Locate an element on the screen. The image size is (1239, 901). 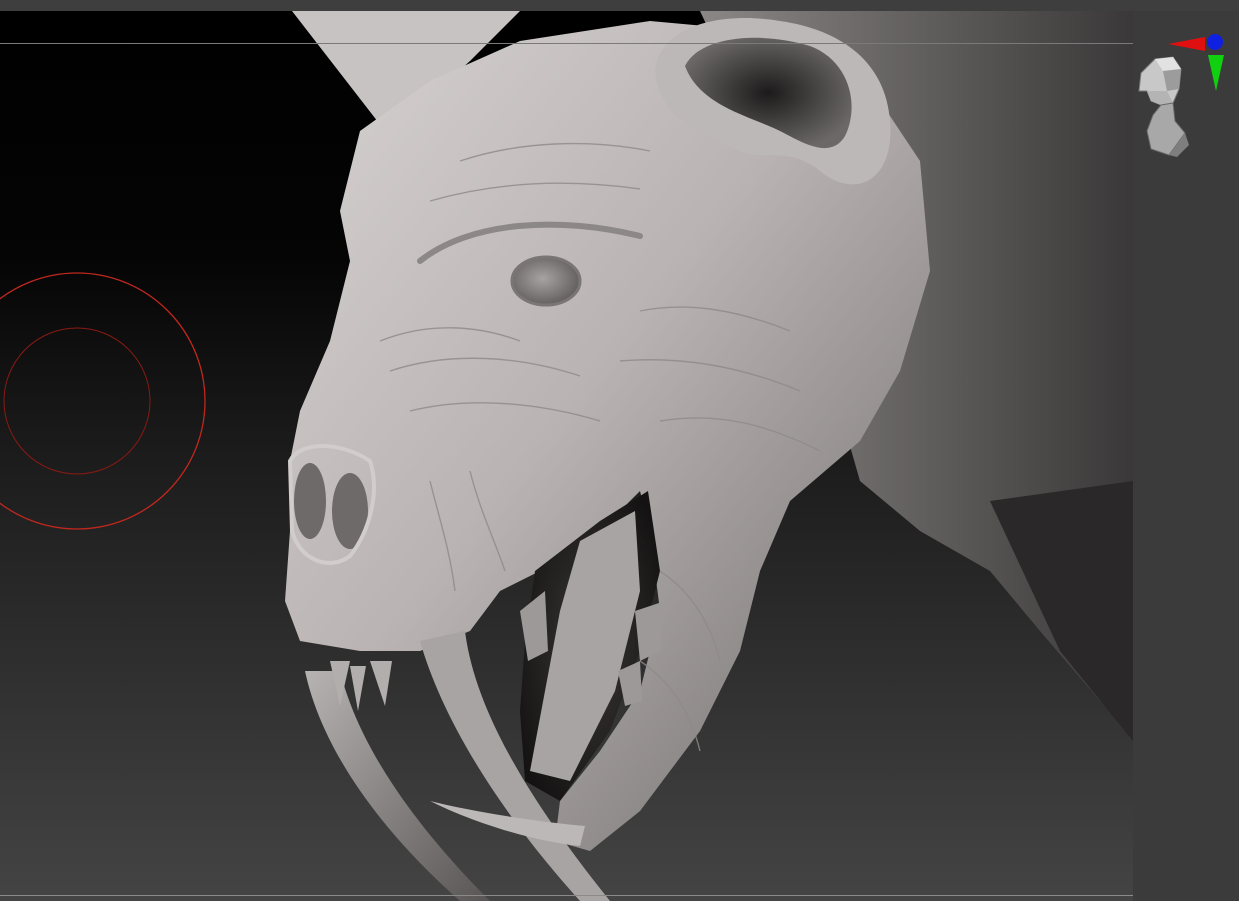
brush-cursor-inner is located at coordinates (77, 401).